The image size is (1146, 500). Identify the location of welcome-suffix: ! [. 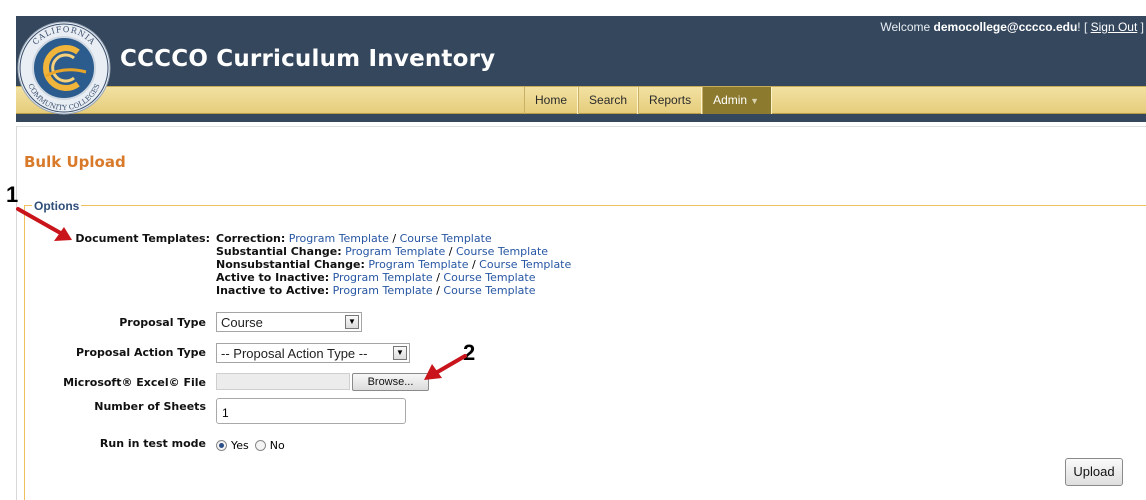
(1084, 27).